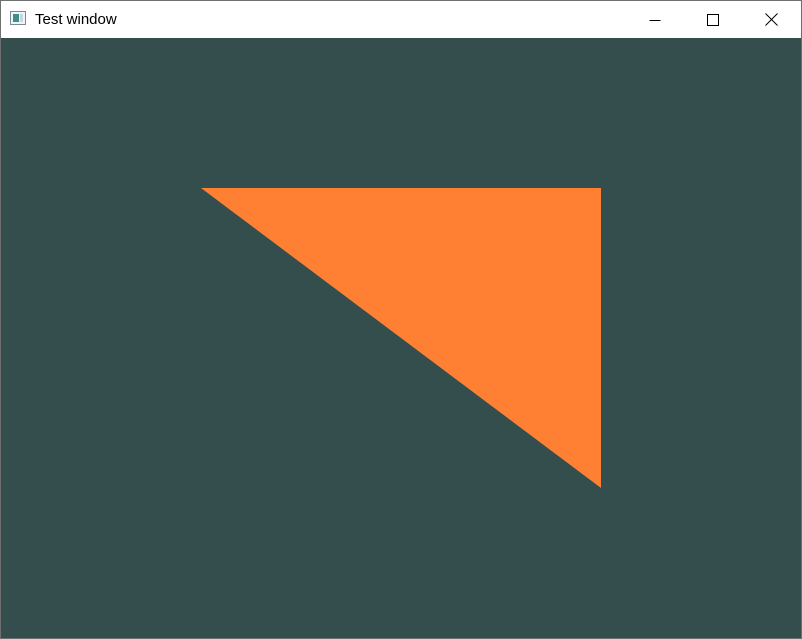 This screenshot has height=639, width=802. I want to click on window-app-icon, so click(18, 18).